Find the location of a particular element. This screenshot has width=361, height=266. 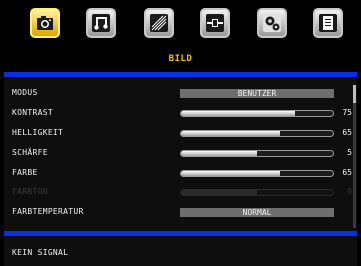

tab-sound is located at coordinates (101, 23).